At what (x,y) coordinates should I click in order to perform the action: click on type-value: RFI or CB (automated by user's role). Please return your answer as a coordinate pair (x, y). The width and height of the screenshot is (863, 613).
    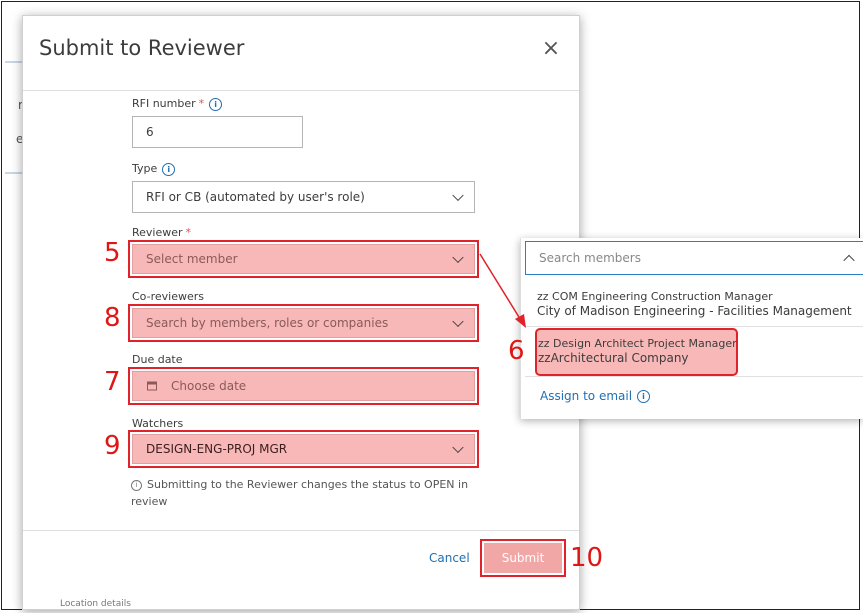
    Looking at the image, I should click on (255, 197).